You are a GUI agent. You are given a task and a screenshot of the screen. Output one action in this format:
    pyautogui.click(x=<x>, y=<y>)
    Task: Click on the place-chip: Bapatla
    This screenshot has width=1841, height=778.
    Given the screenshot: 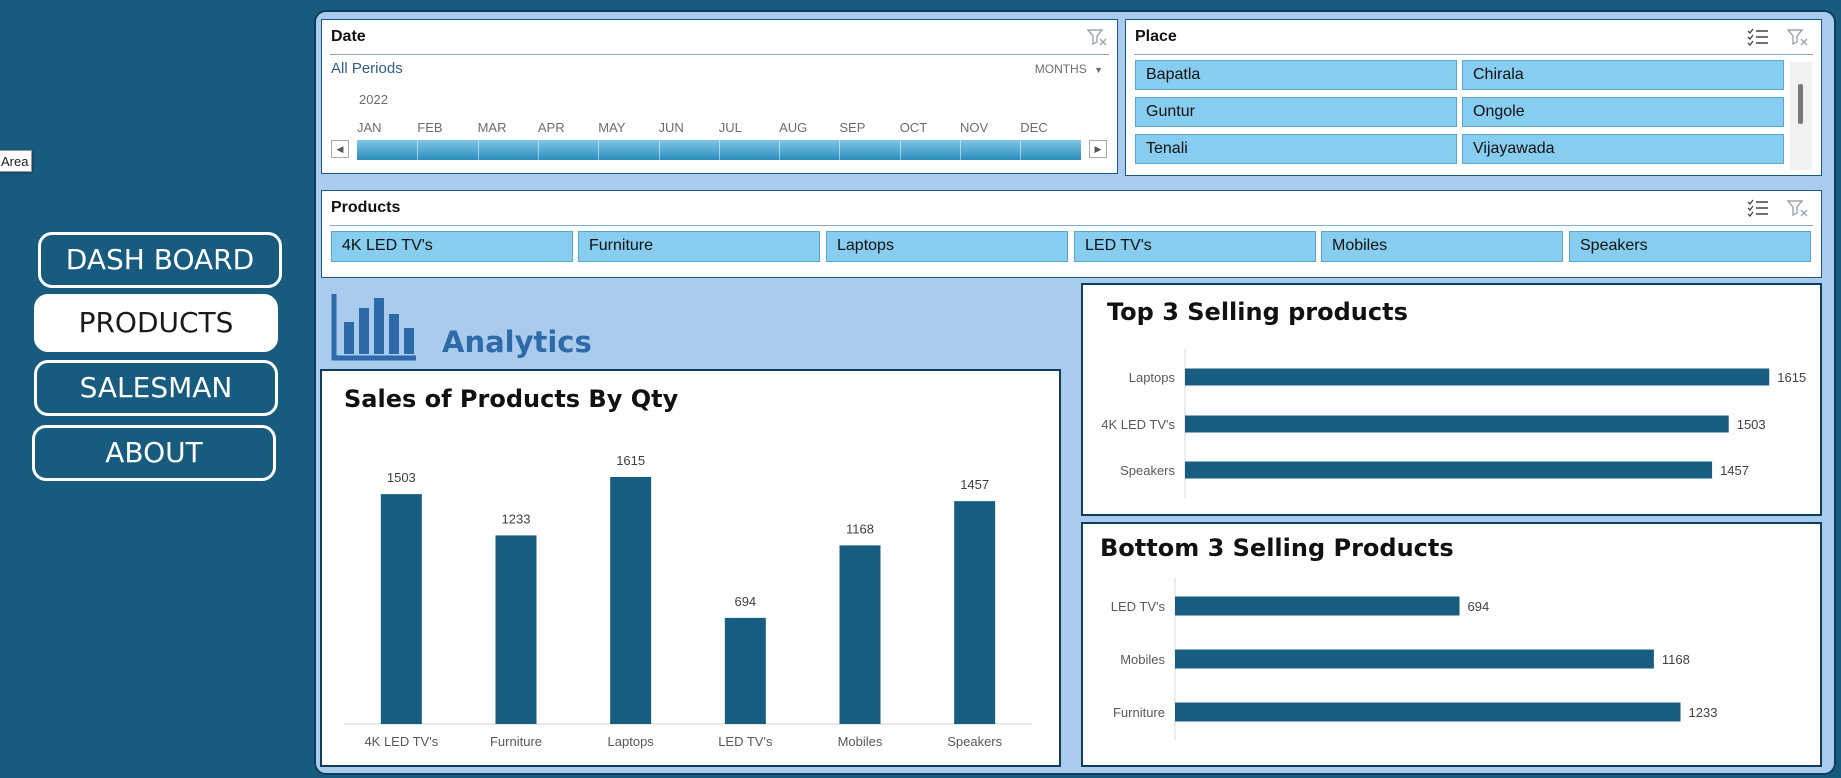 What is the action you would take?
    pyautogui.click(x=1296, y=75)
    